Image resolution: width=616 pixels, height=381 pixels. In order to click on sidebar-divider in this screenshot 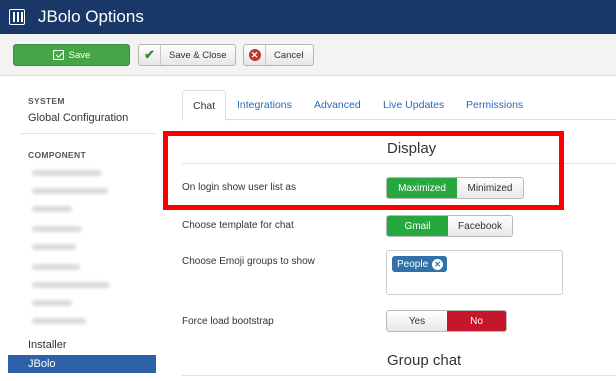, I will do `click(87, 133)`.